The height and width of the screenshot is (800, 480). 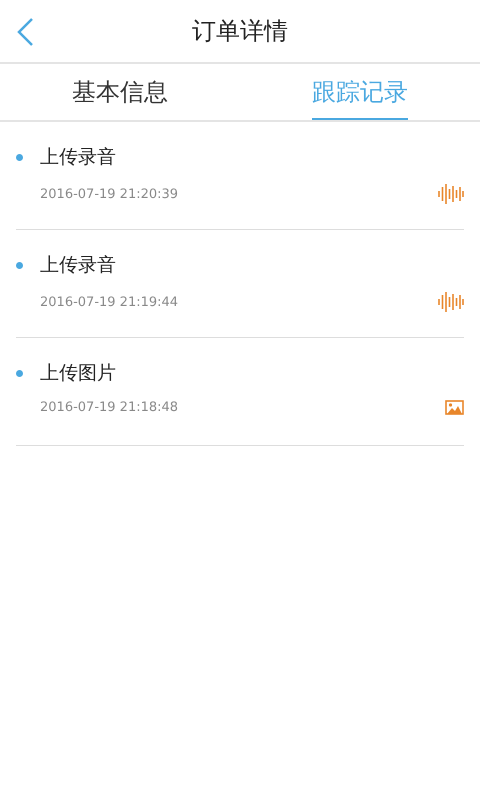 I want to click on record-title: 上传图片, so click(x=78, y=373).